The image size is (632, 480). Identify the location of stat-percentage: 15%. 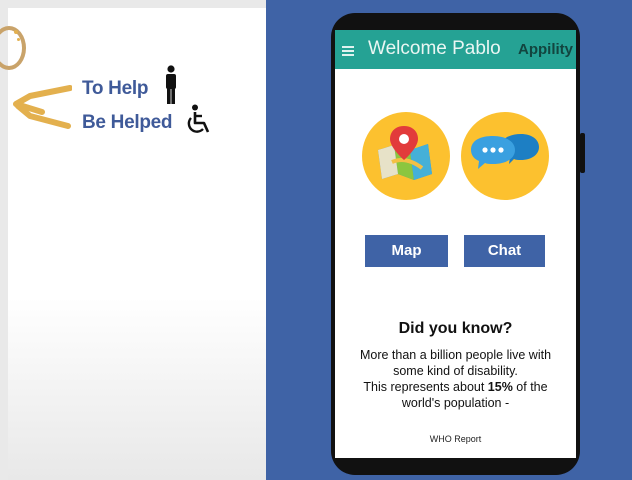
(500, 387).